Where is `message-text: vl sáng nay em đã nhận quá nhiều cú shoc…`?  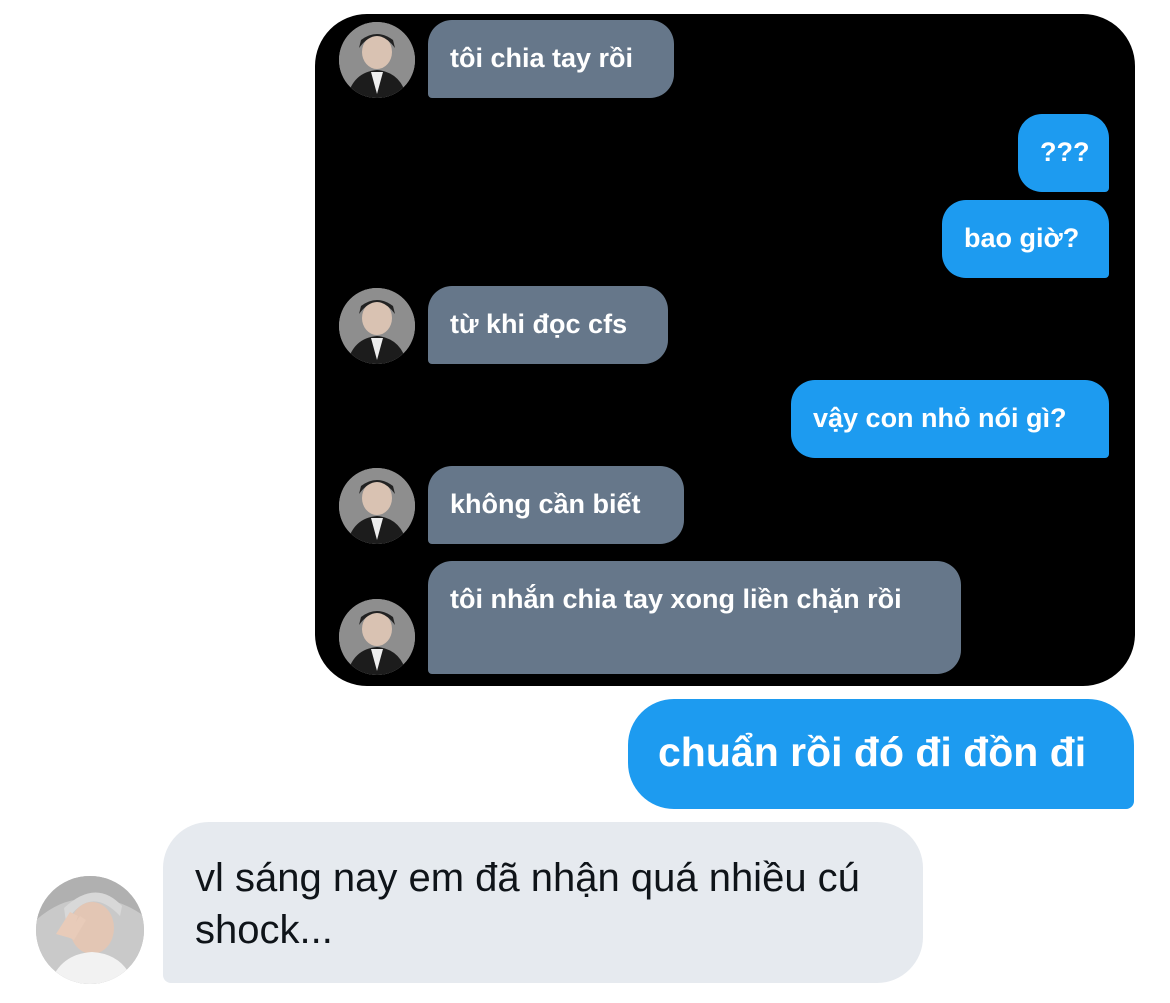 message-text: vl sáng nay em đã nhận quá nhiều cú shoc… is located at coordinates (527, 904).